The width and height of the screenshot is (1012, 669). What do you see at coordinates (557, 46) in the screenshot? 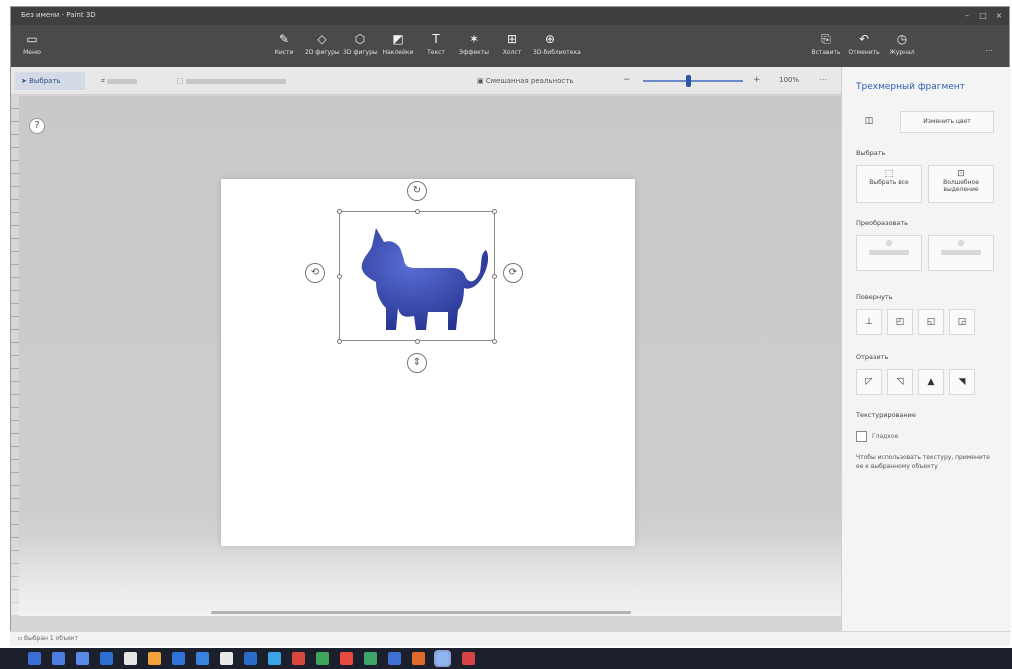
I see `tool-library: ⊕ 3D-библиотека` at bounding box center [557, 46].